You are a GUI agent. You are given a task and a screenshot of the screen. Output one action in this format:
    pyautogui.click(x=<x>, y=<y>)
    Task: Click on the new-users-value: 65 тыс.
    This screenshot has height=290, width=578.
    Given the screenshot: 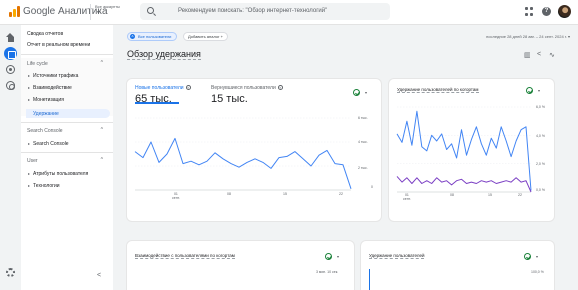 What is the action you would take?
    pyautogui.click(x=153, y=99)
    